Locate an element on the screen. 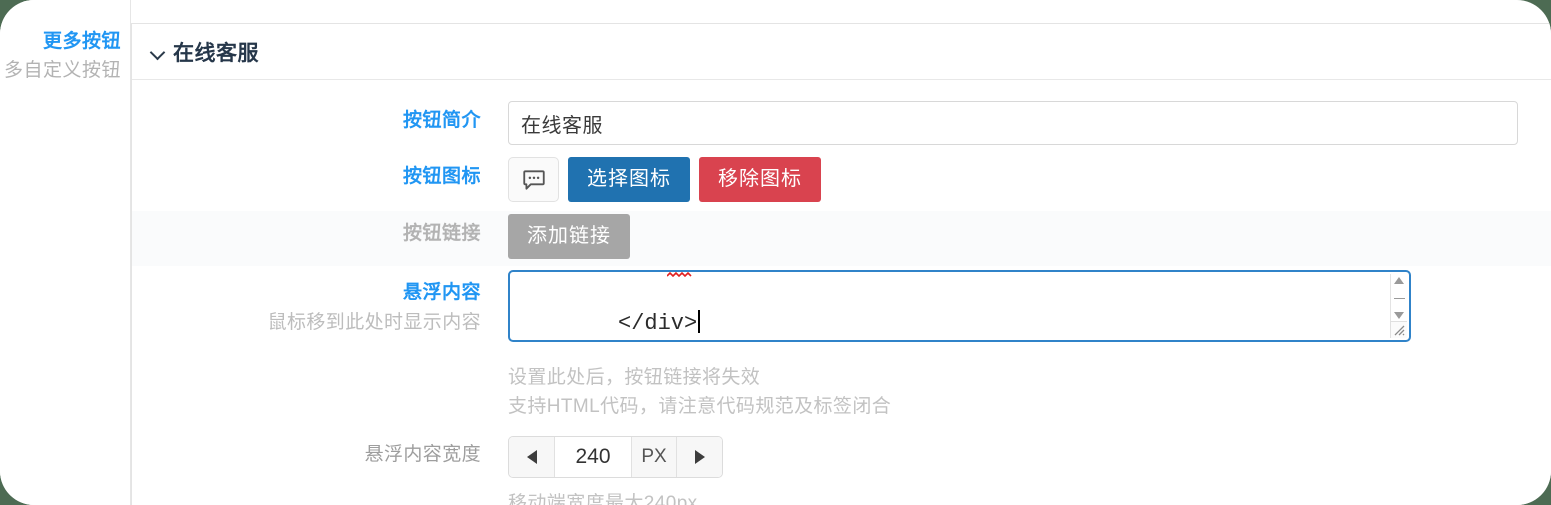 Image resolution: width=1551 pixels, height=505 pixels. hover-width-value: 240 is located at coordinates (593, 456).